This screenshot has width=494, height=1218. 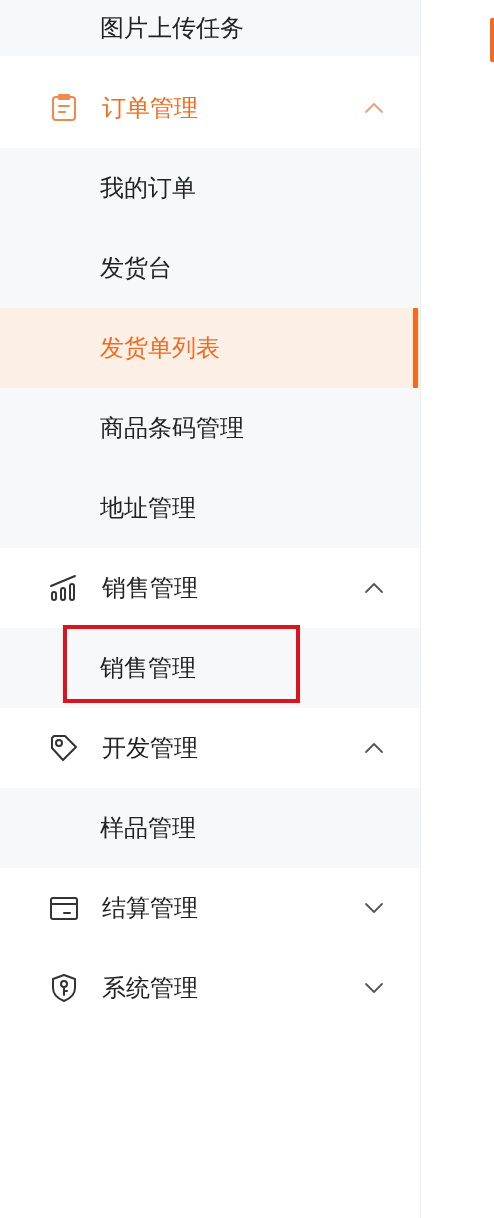 I want to click on tag-icon, so click(x=64, y=748).